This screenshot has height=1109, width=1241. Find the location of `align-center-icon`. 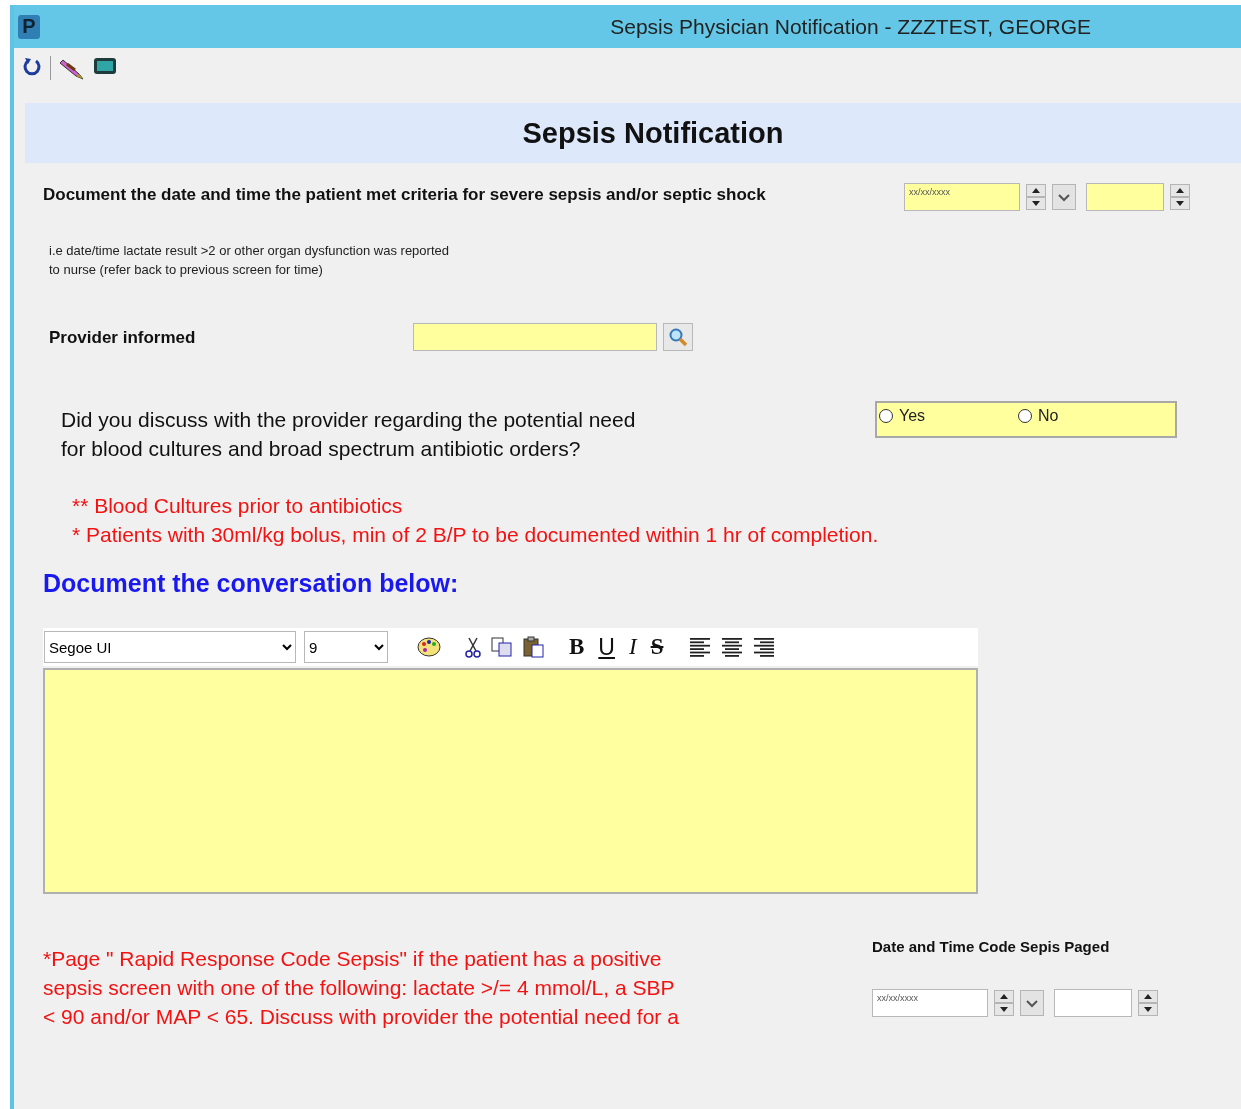

align-center-icon is located at coordinates (732, 647).